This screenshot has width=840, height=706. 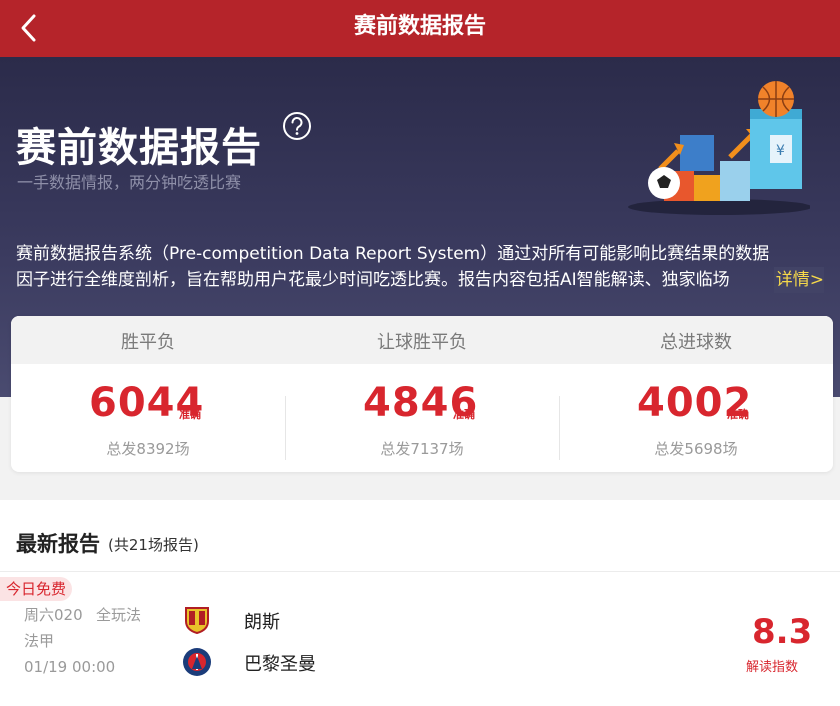 What do you see at coordinates (148, 449) in the screenshot?
I see `stat-total: 总发8392场` at bounding box center [148, 449].